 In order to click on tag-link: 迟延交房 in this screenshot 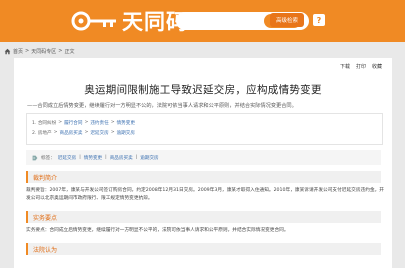, I will do `click(67, 158)`.